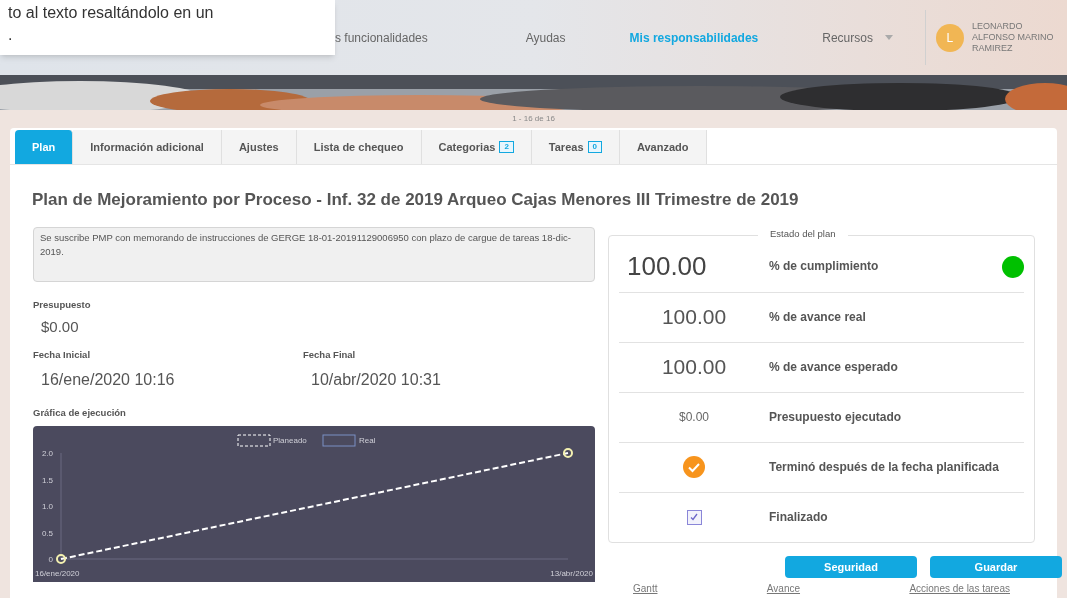 The height and width of the screenshot is (598, 1067). What do you see at coordinates (62, 304) in the screenshot?
I see `field-label: Presupuesto` at bounding box center [62, 304].